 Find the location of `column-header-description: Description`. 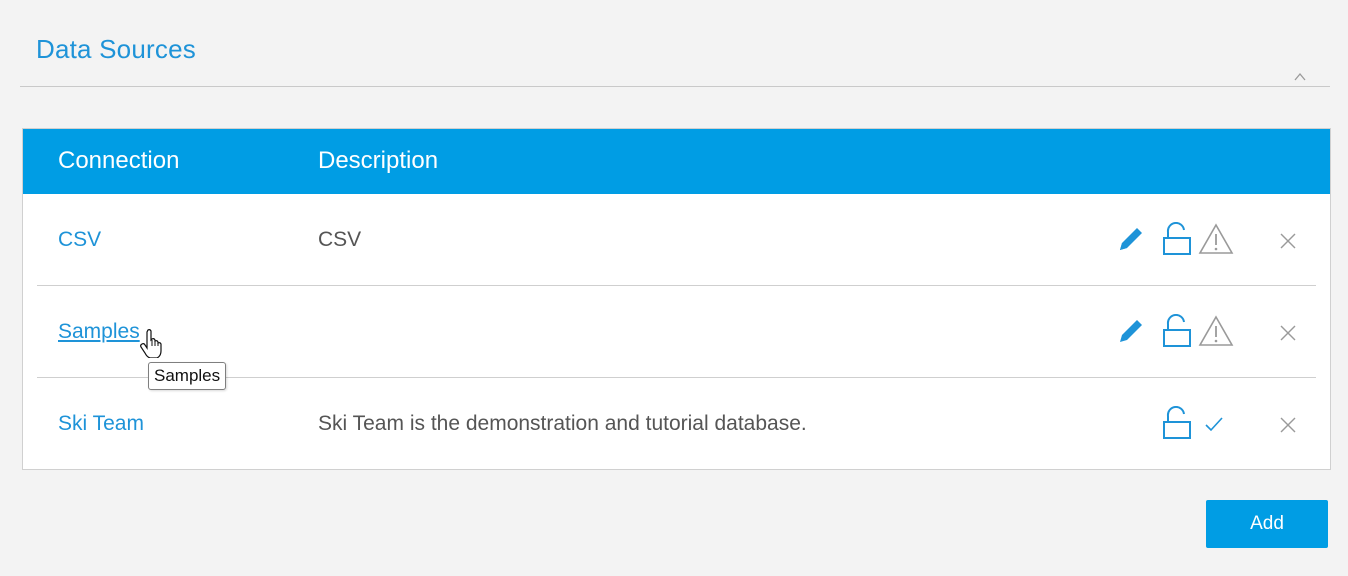

column-header-description: Description is located at coordinates (378, 160).